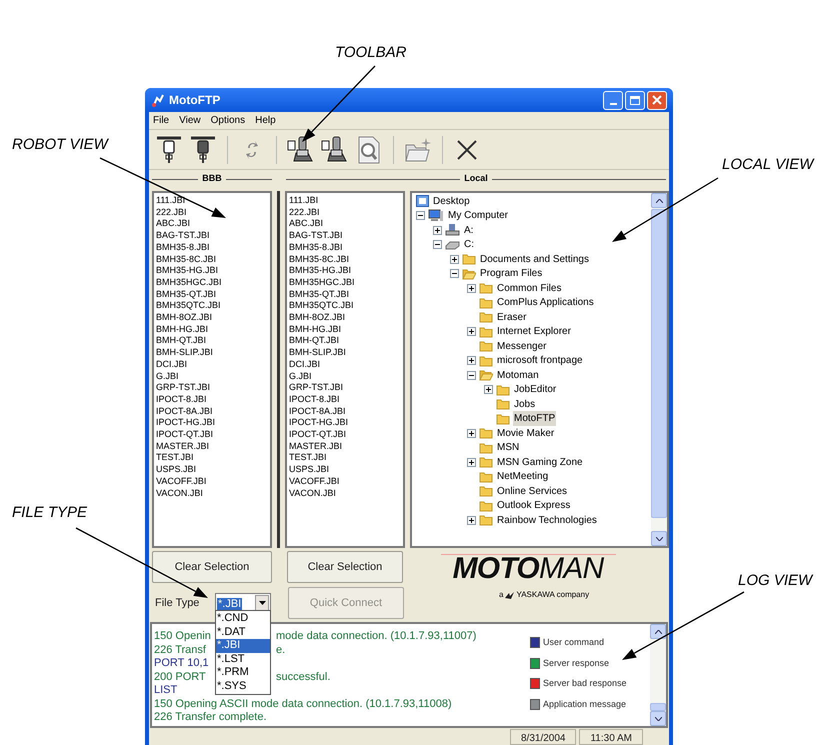  Describe the element at coordinates (540, 360) in the screenshot. I see `tree-item: microsoft frontpage` at that location.